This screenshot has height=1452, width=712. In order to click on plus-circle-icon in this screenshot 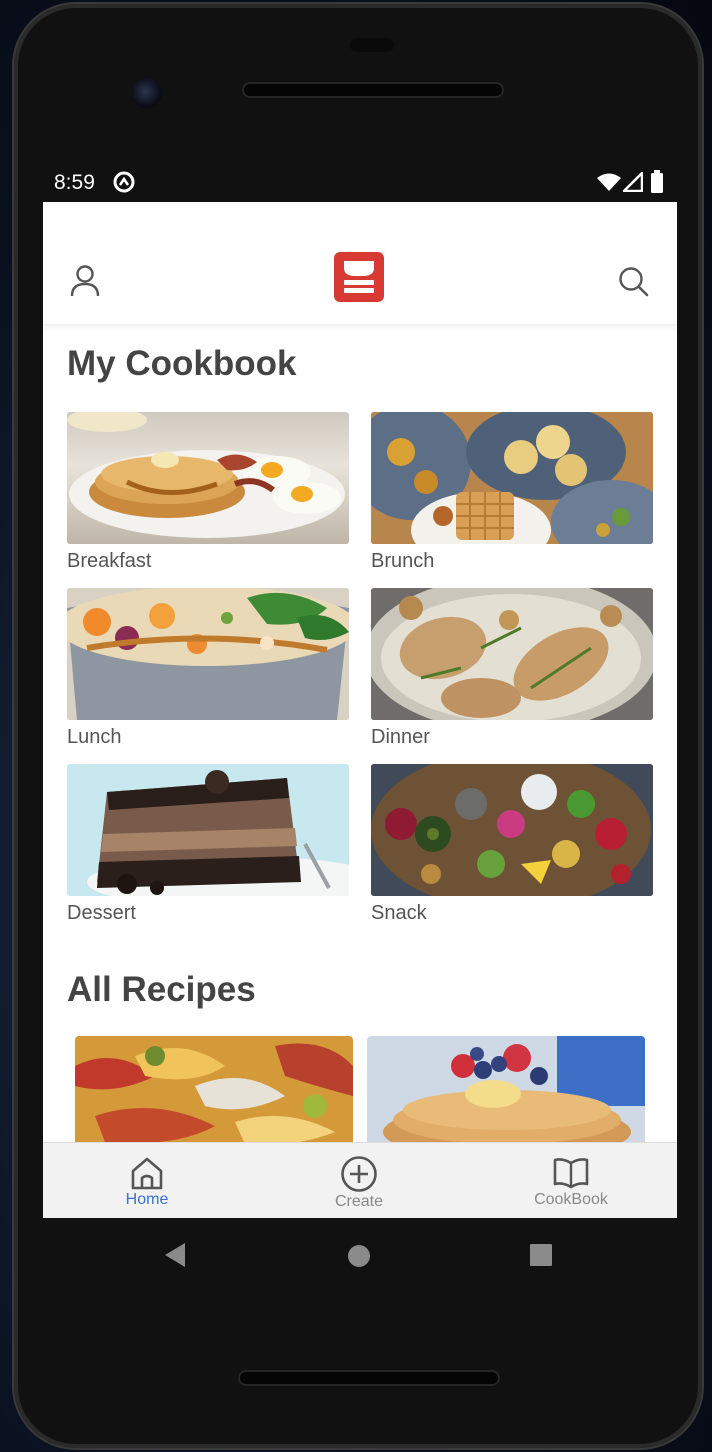, I will do `click(359, 1174)`.